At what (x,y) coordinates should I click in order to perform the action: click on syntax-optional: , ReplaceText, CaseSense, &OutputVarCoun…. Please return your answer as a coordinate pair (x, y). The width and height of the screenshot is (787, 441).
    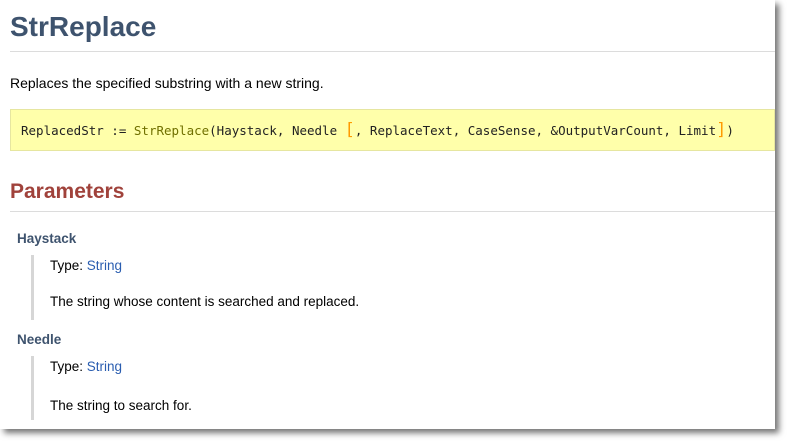
    Looking at the image, I should click on (535, 130).